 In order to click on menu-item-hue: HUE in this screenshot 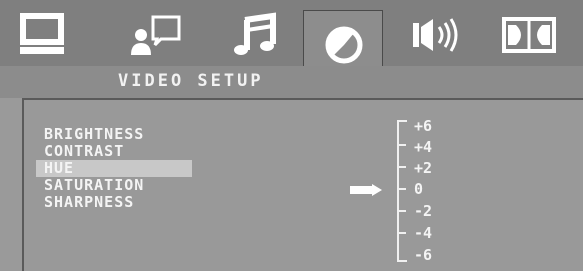, I will do `click(114, 168)`.